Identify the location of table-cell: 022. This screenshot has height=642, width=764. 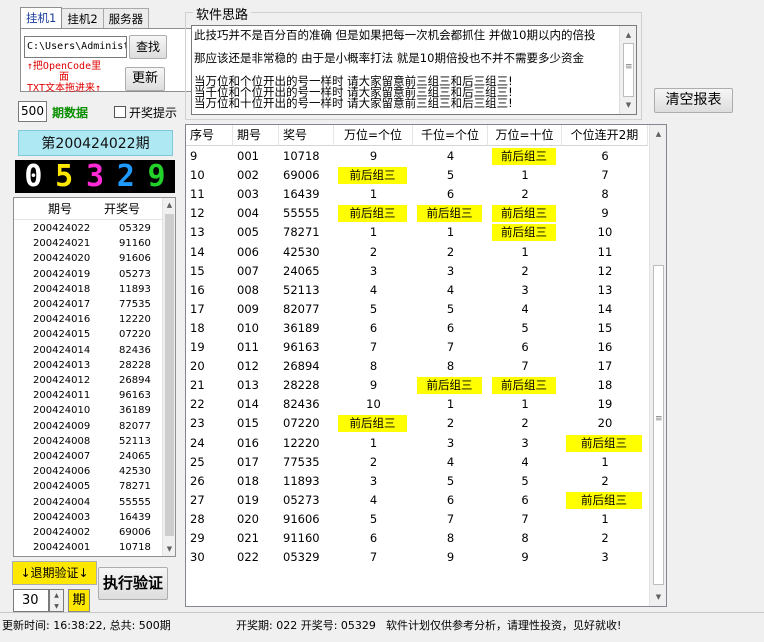
(256, 557).